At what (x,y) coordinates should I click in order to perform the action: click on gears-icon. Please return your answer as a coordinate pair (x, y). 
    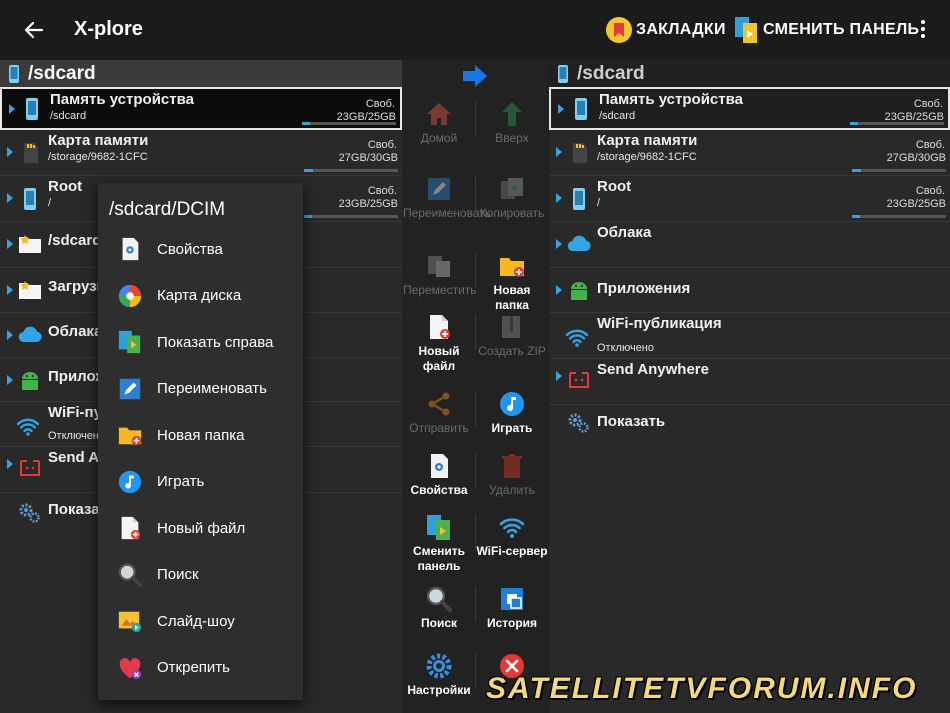
    Looking at the image, I should click on (29, 513).